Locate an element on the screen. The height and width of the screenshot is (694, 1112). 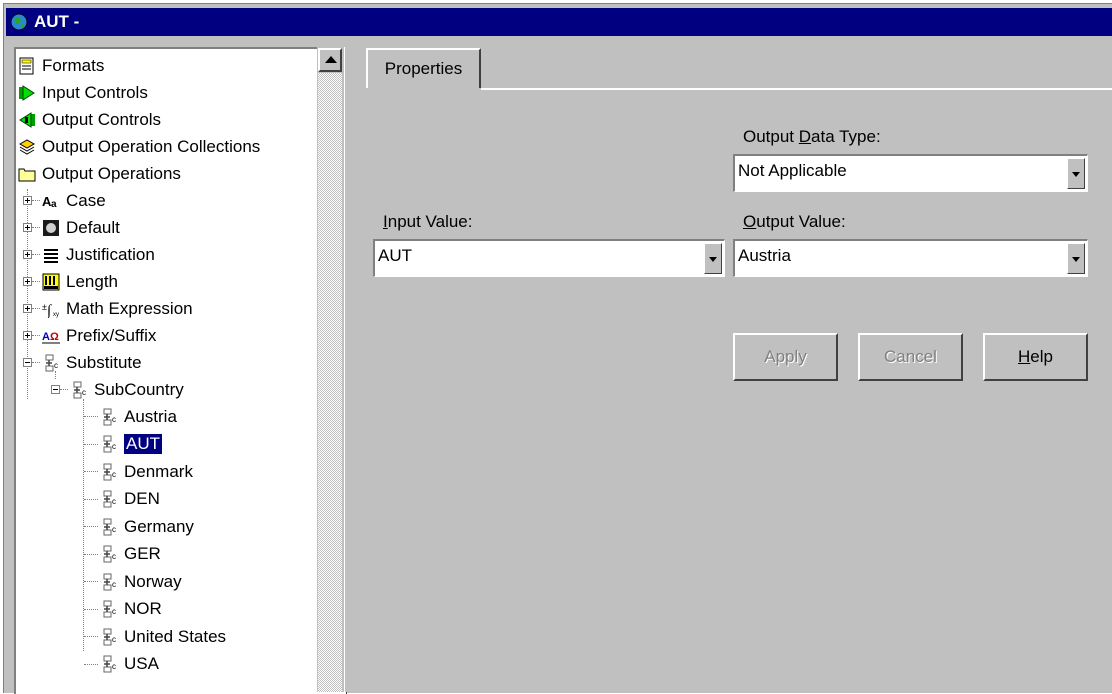
tree-item-label: AUT is located at coordinates (143, 444).